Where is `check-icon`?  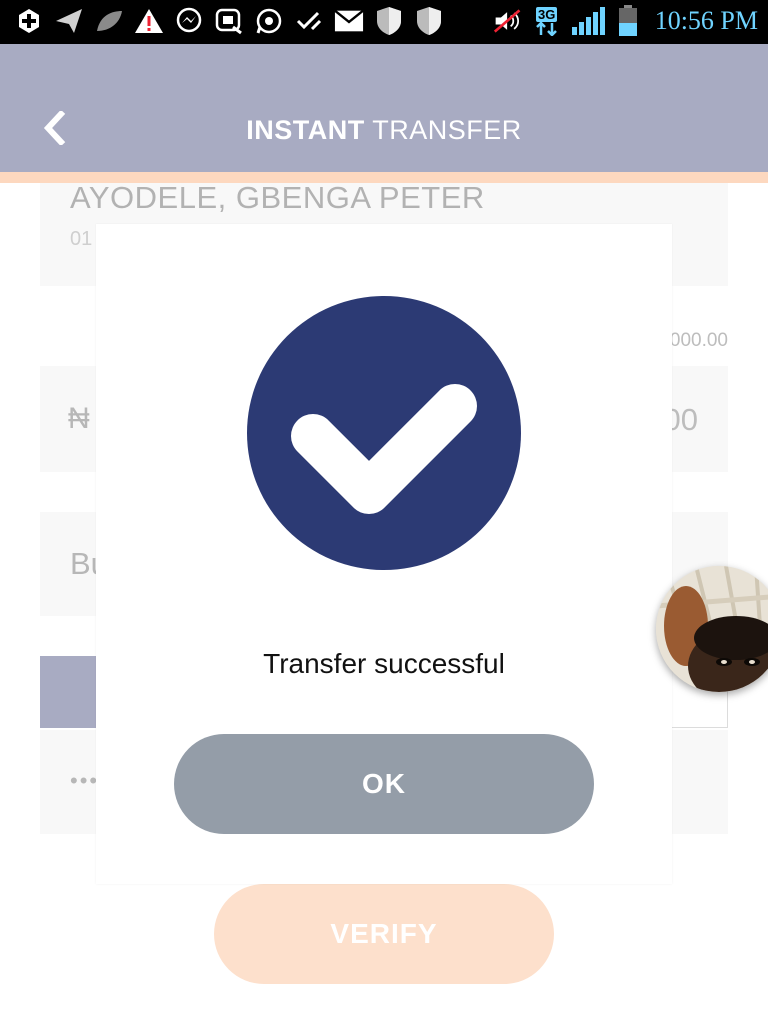
check-icon is located at coordinates (309, 21).